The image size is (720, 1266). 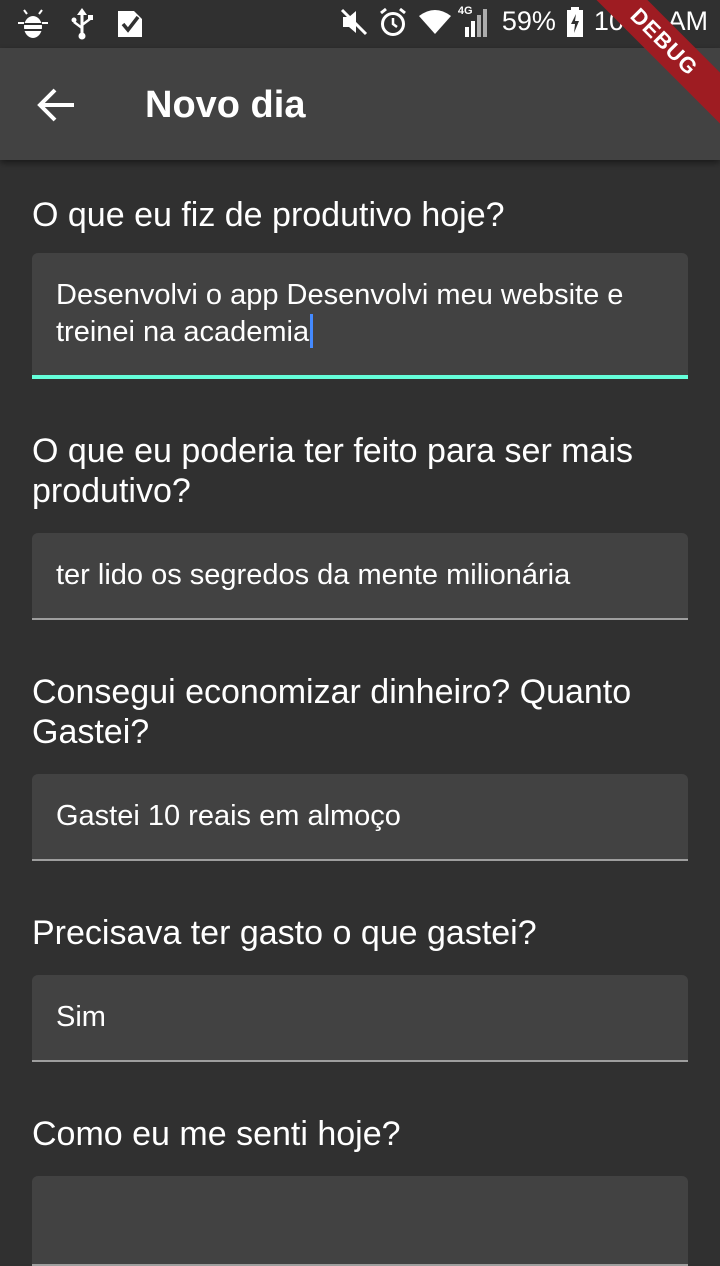 What do you see at coordinates (475, 21) in the screenshot?
I see `signal-icon: 4G` at bounding box center [475, 21].